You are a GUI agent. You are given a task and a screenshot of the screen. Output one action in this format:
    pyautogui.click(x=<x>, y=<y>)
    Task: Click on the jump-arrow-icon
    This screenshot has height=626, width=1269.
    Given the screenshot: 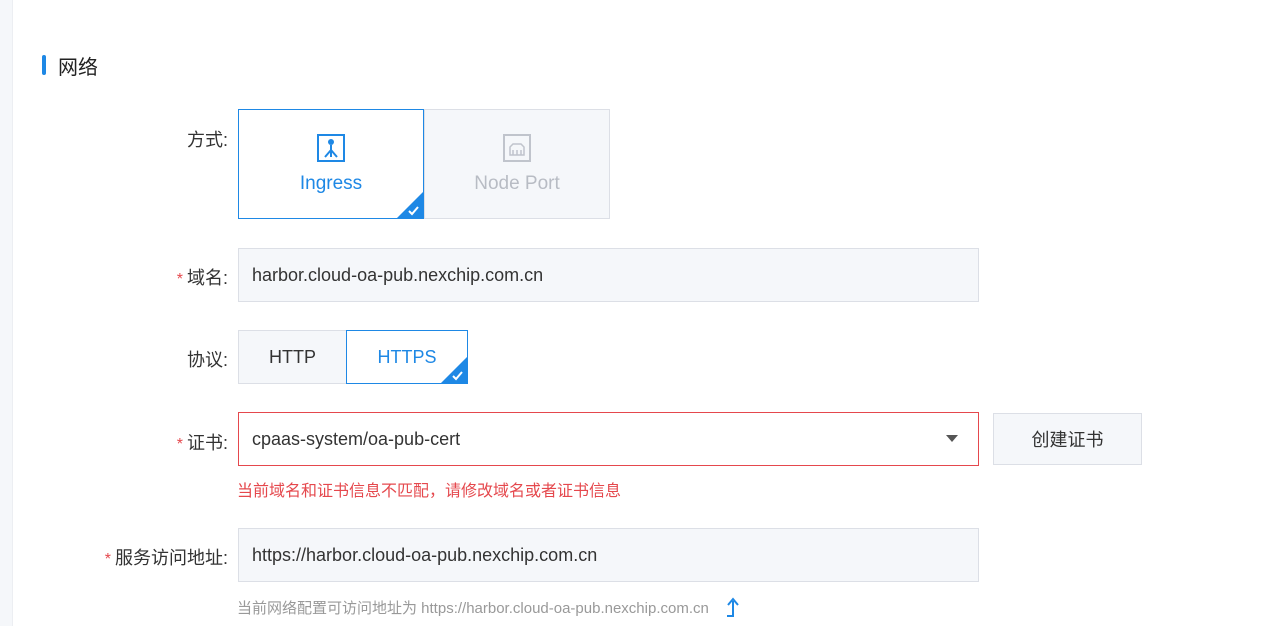 What is the action you would take?
    pyautogui.click(x=733, y=607)
    